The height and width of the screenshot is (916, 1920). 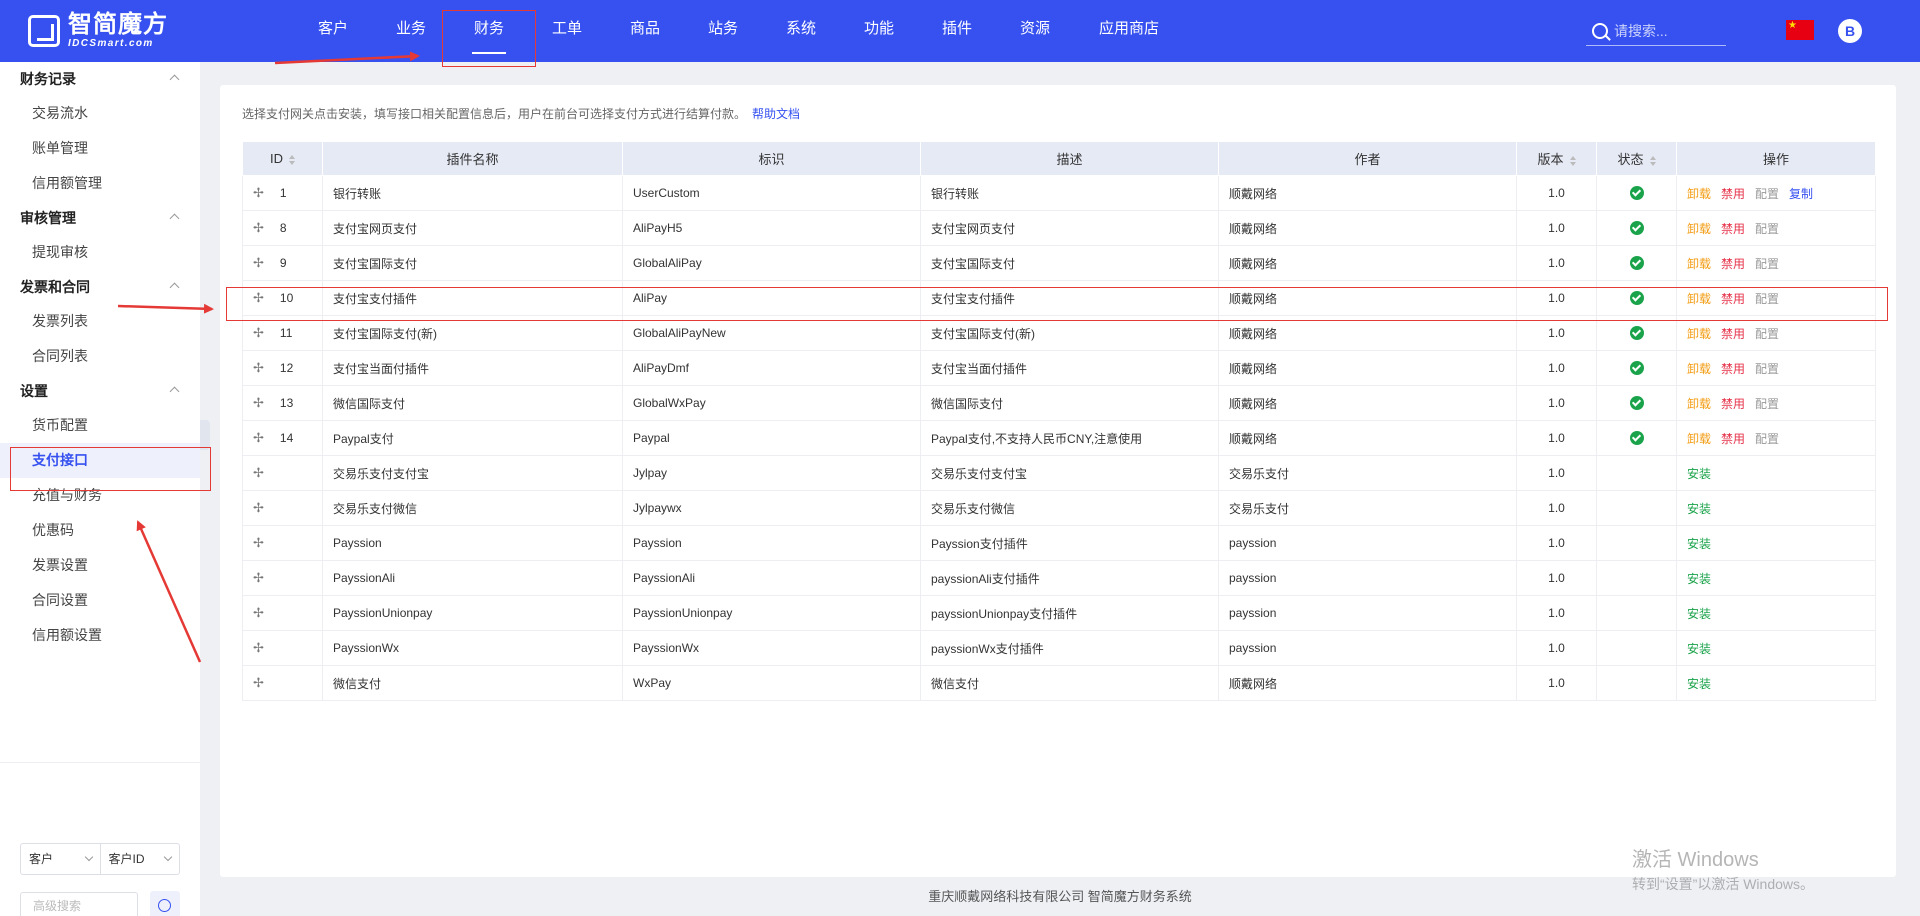 What do you see at coordinates (286, 333) in the screenshot?
I see `row-id: 11` at bounding box center [286, 333].